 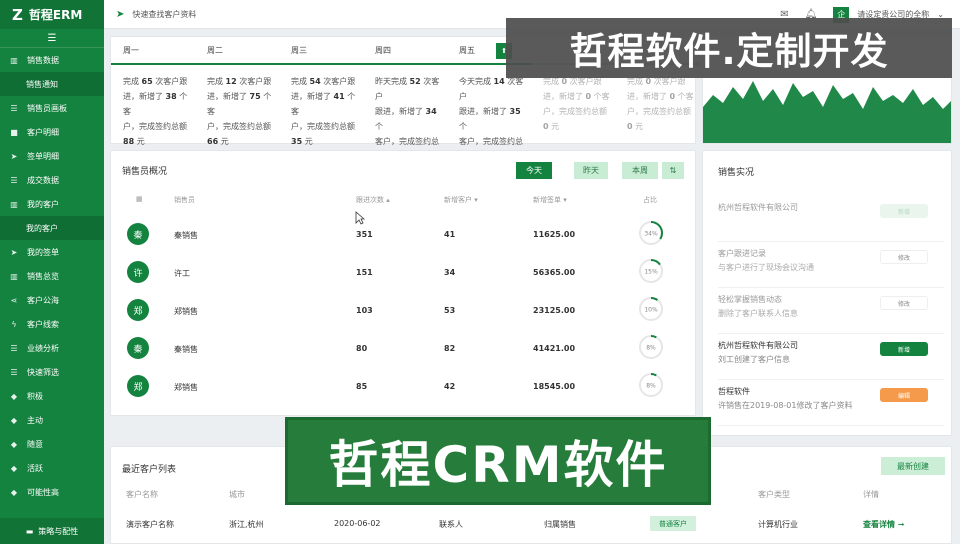 I want to click on sidebar-item: ⋖ 客户公海, so click(x=52, y=300).